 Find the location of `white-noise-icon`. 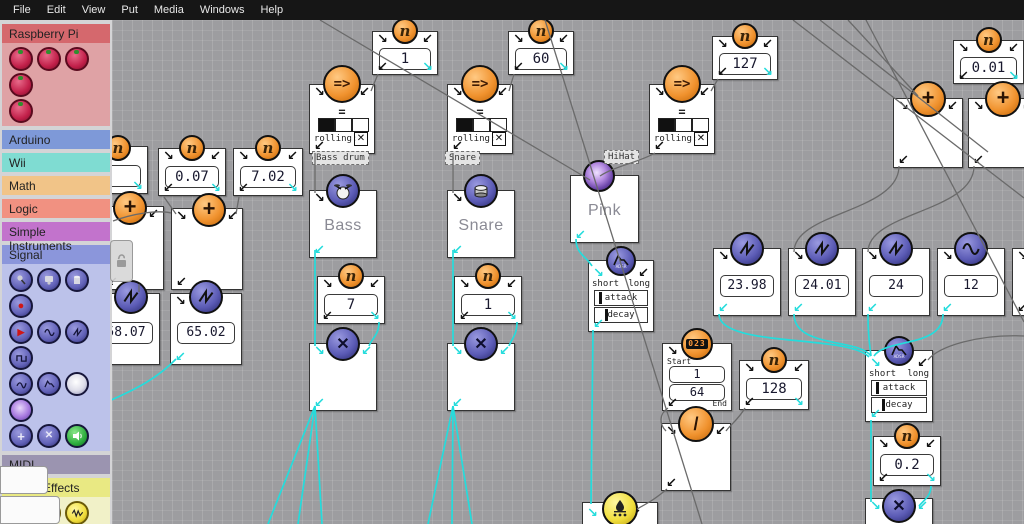

white-noise-icon is located at coordinates (77, 384).